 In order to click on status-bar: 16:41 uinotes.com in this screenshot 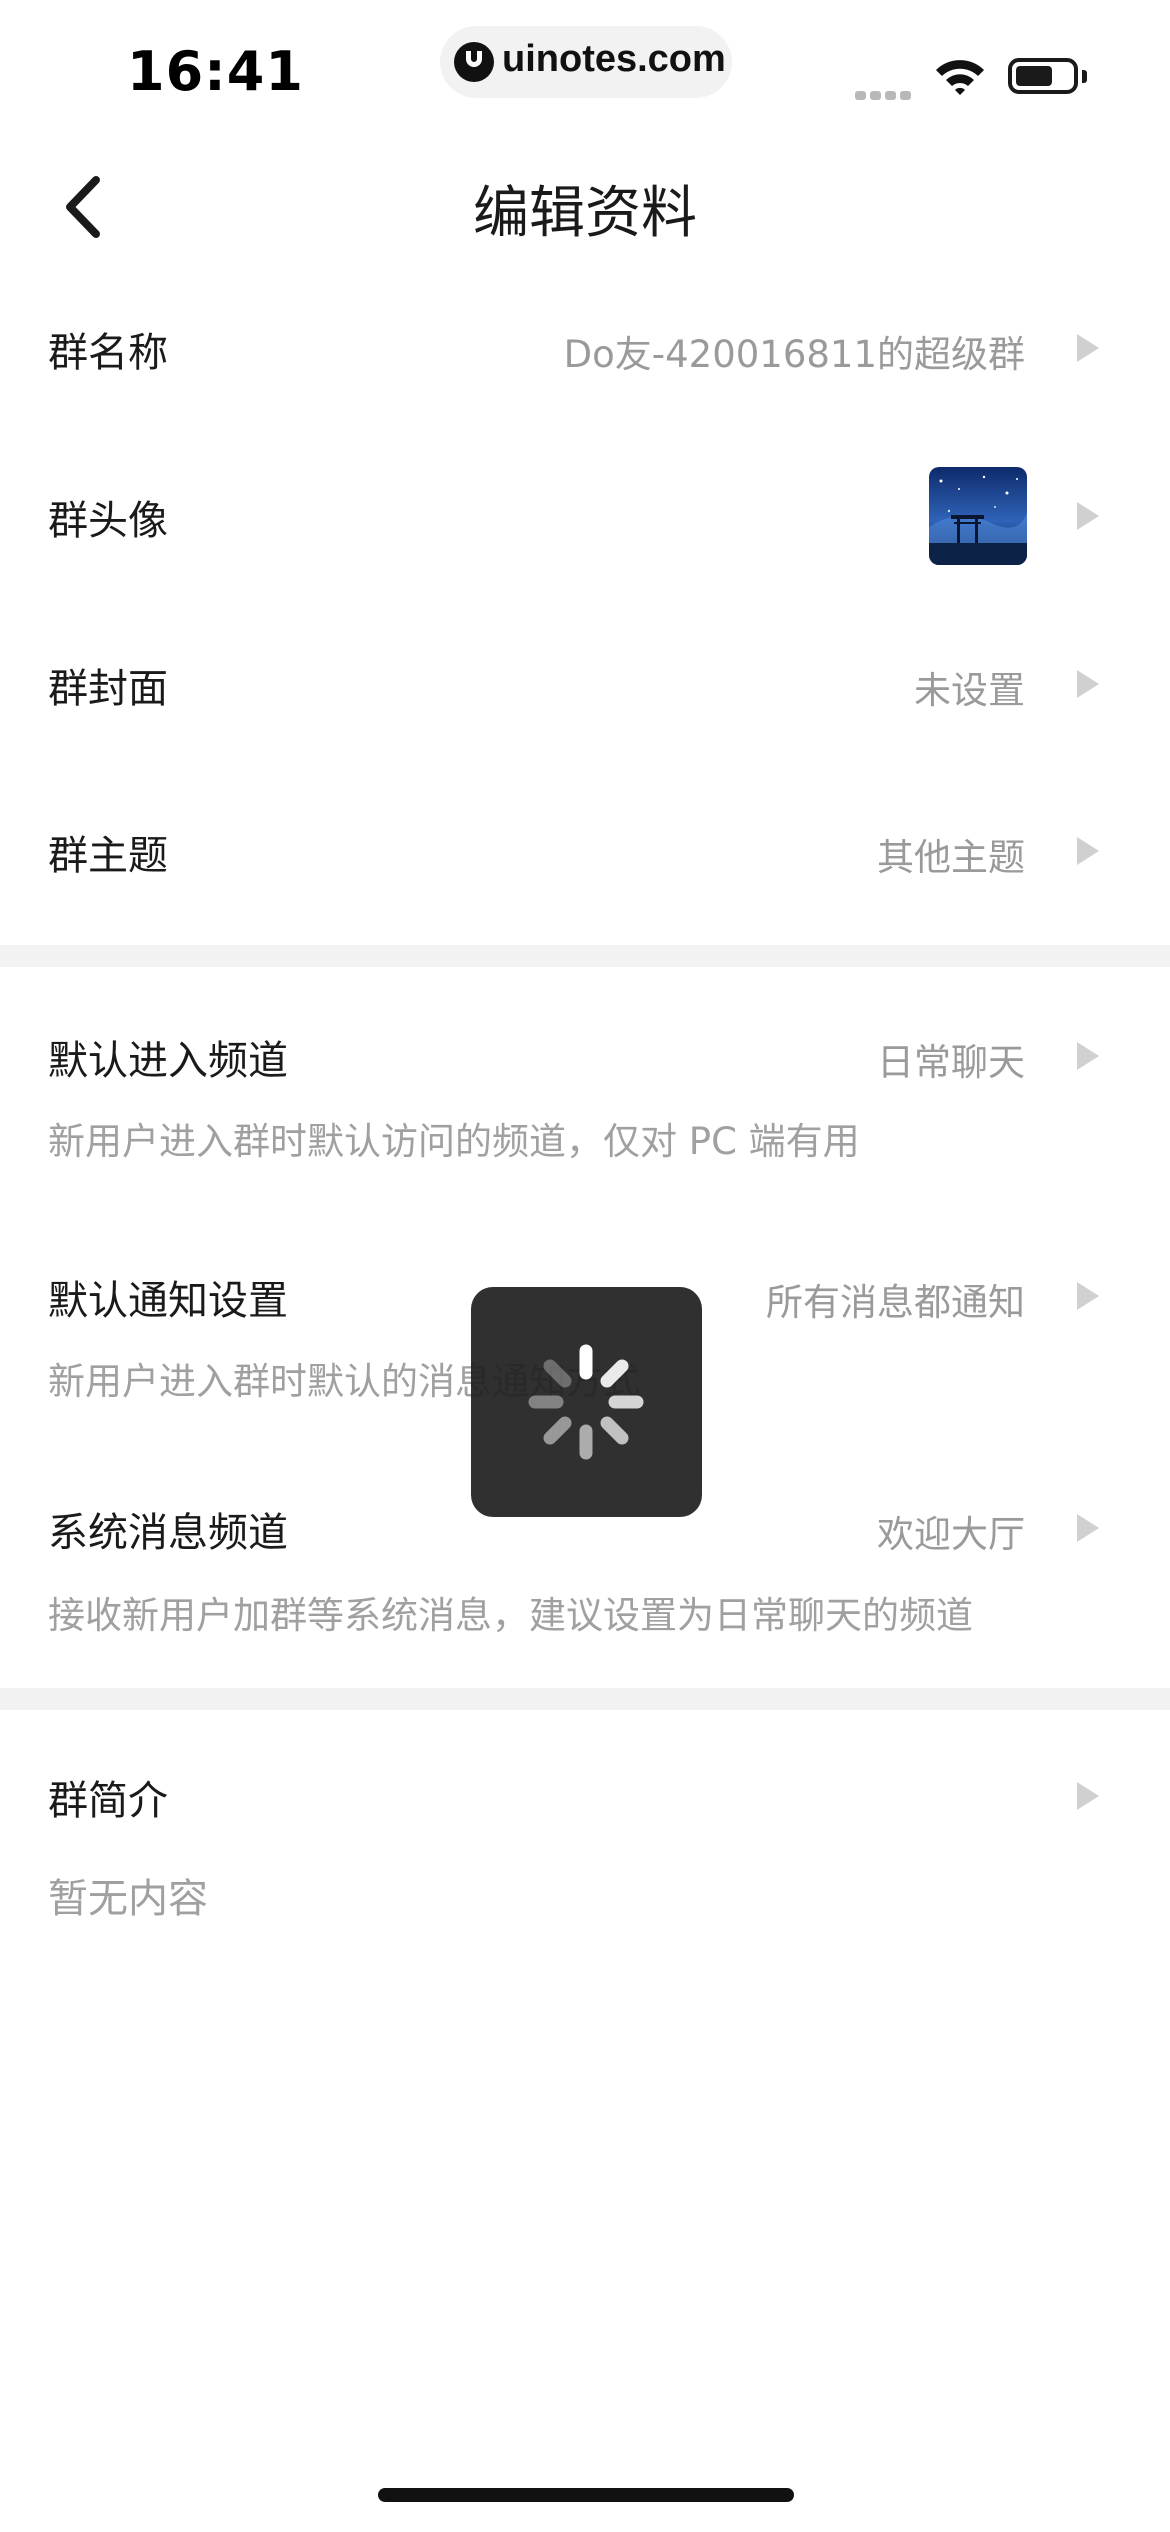, I will do `click(585, 70)`.